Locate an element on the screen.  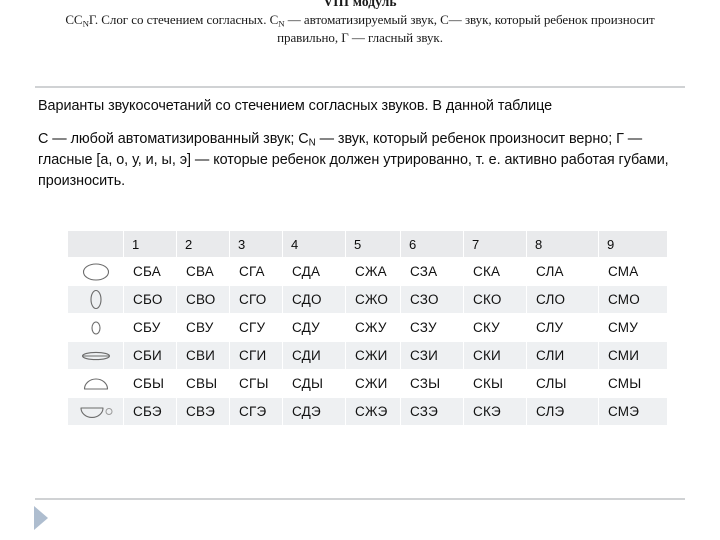
body-paragraph-2-subscript: N is located at coordinates (312, 143).